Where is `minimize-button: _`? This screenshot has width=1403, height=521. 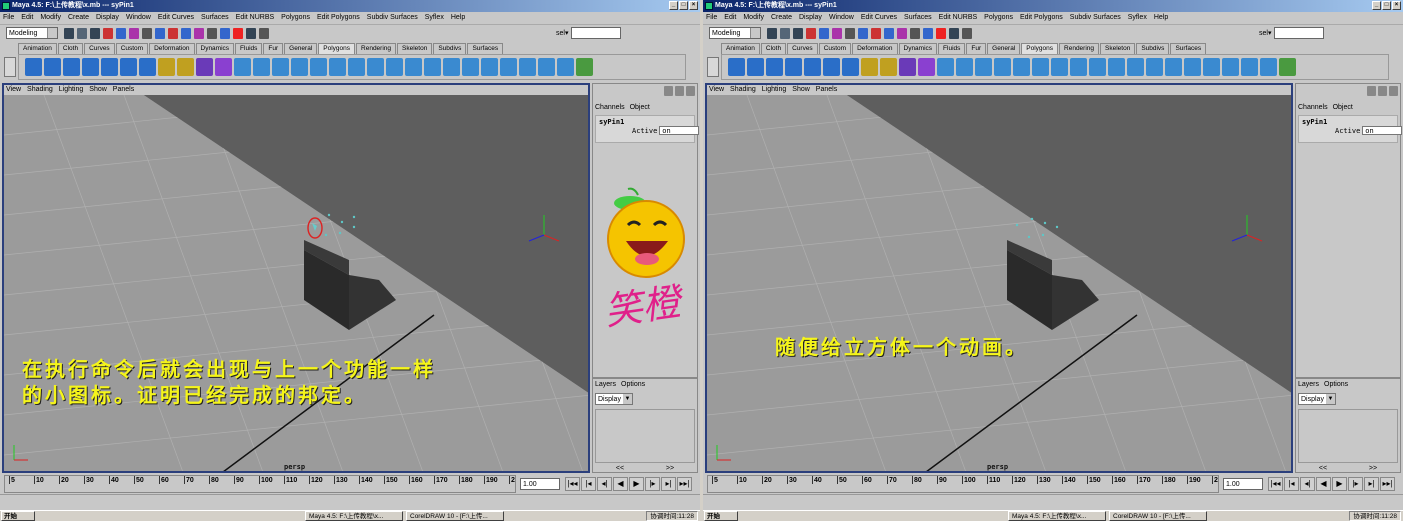 minimize-button: _ is located at coordinates (1376, 5).